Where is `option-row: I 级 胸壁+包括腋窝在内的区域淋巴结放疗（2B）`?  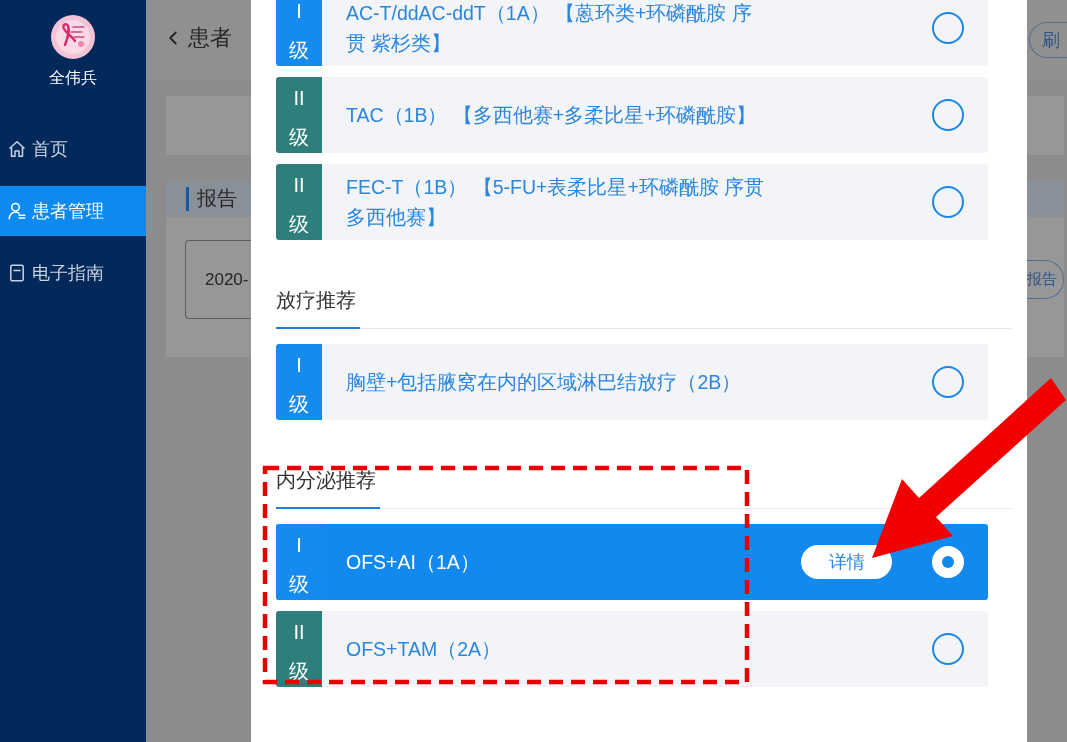 option-row: I 级 胸壁+包括腋窝在内的区域淋巴结放疗（2B） is located at coordinates (632, 382).